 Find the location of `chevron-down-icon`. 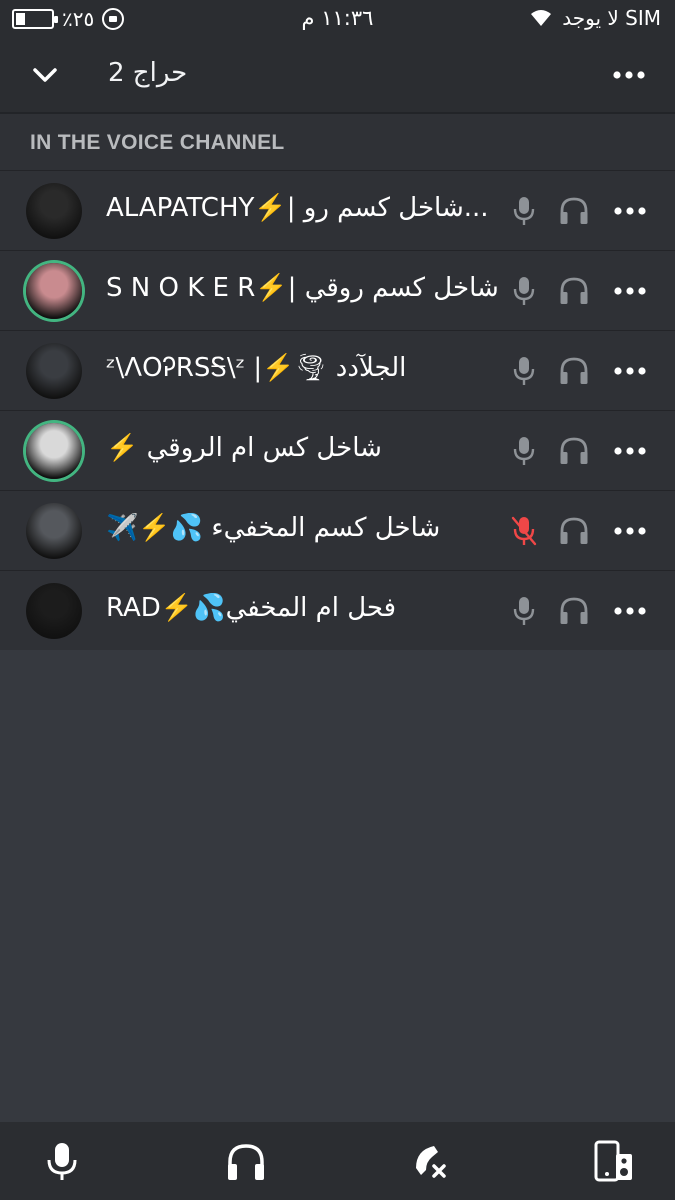

chevron-down-icon is located at coordinates (45, 75).